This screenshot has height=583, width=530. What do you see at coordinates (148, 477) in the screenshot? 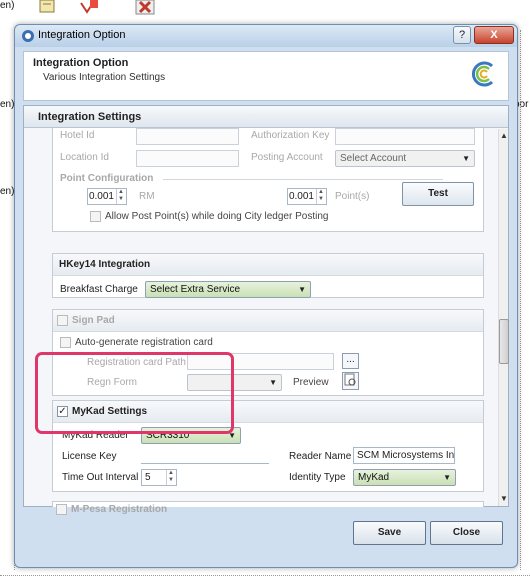
I see `timeout-interval-value: 5` at bounding box center [148, 477].